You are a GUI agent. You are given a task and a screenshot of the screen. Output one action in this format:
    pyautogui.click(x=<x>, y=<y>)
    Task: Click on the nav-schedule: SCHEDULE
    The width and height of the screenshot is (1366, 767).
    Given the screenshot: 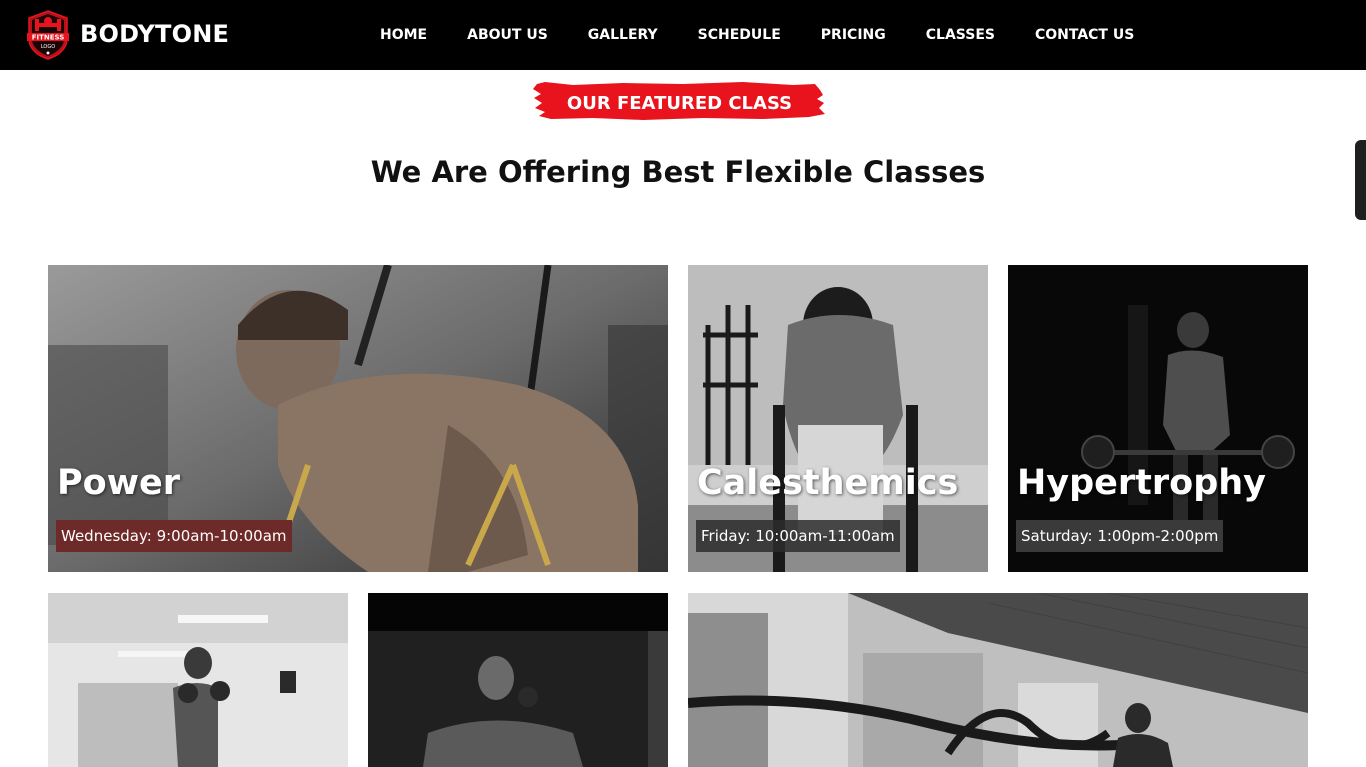 What is the action you would take?
    pyautogui.click(x=739, y=35)
    